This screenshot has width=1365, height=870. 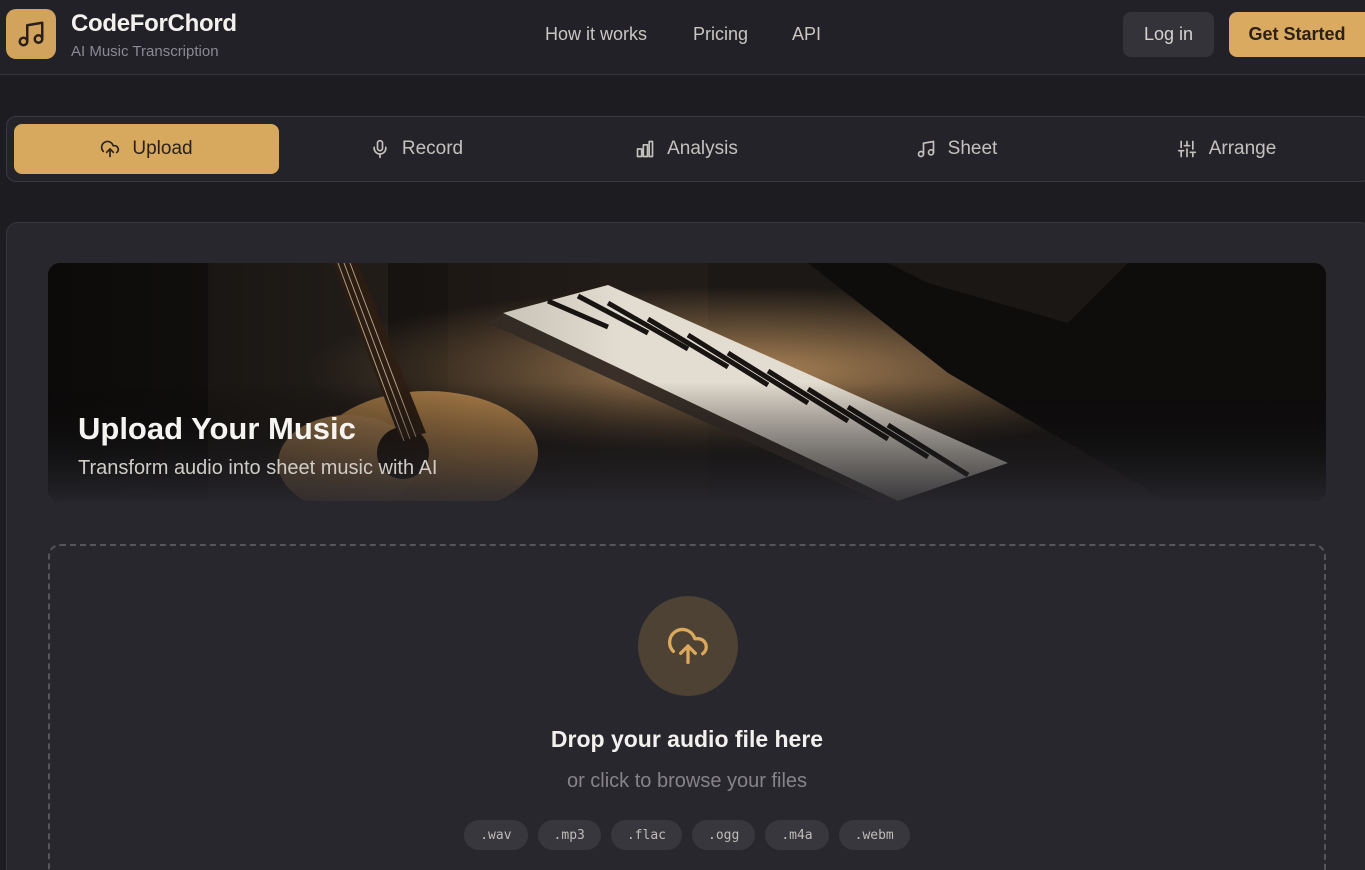 I want to click on tab-upload: Upload, so click(x=146, y=149).